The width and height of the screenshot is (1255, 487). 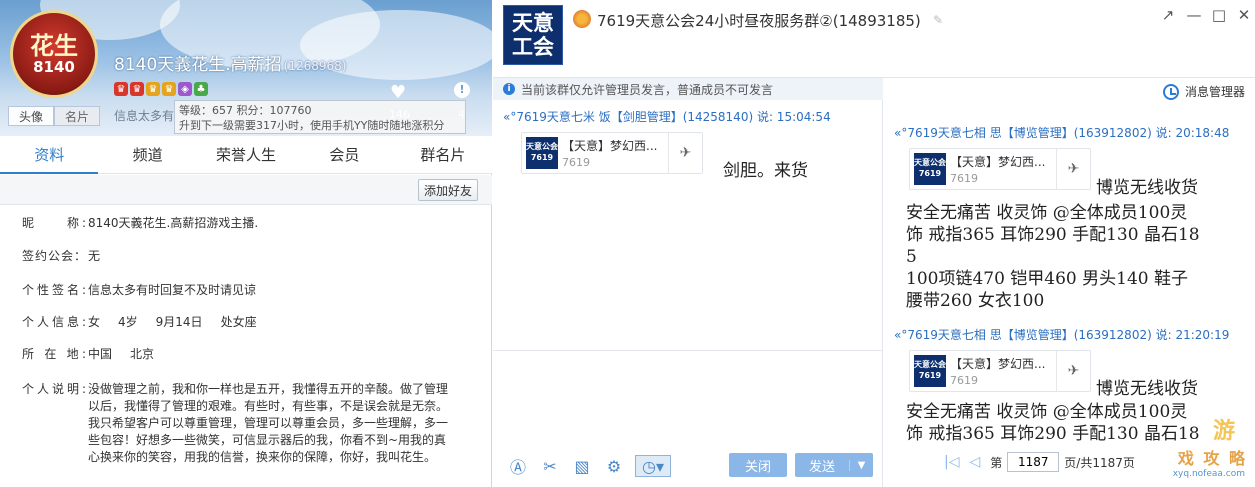 I want to click on watermark-line1: 游, so click(x=1223, y=431).